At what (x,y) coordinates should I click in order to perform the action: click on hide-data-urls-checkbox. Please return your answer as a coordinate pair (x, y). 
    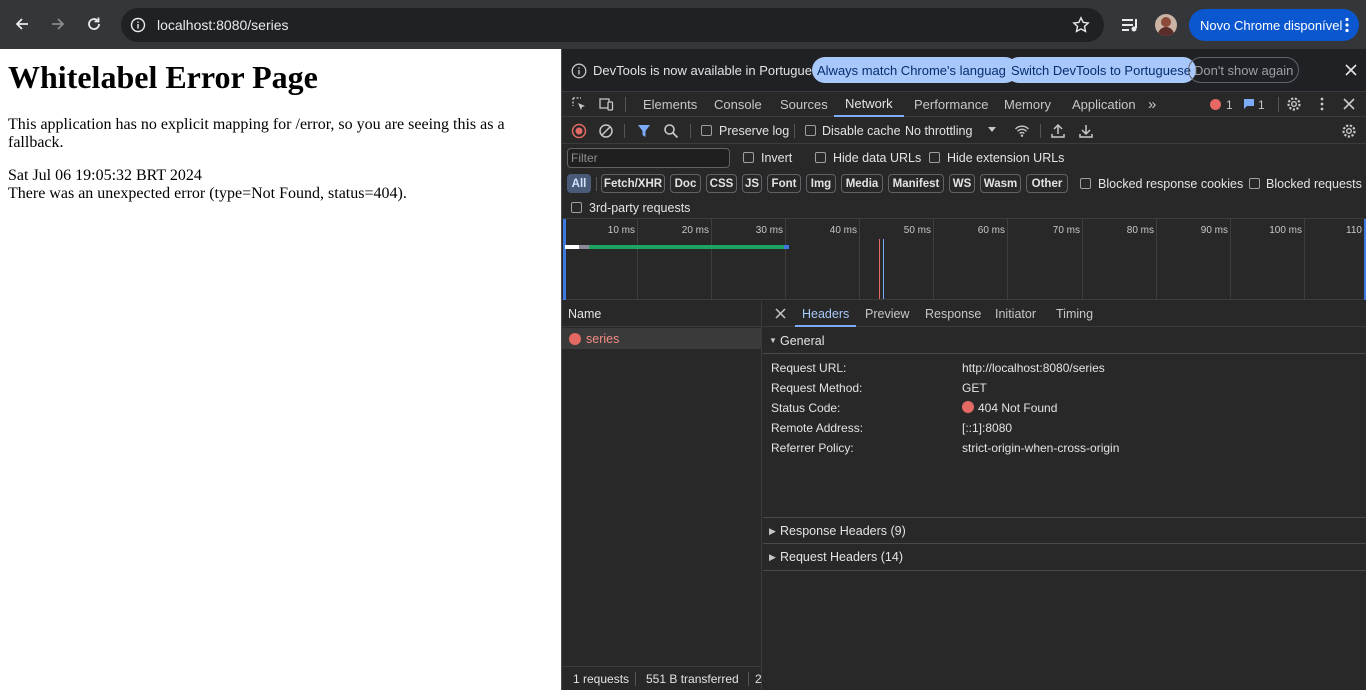
    Looking at the image, I should click on (820, 157).